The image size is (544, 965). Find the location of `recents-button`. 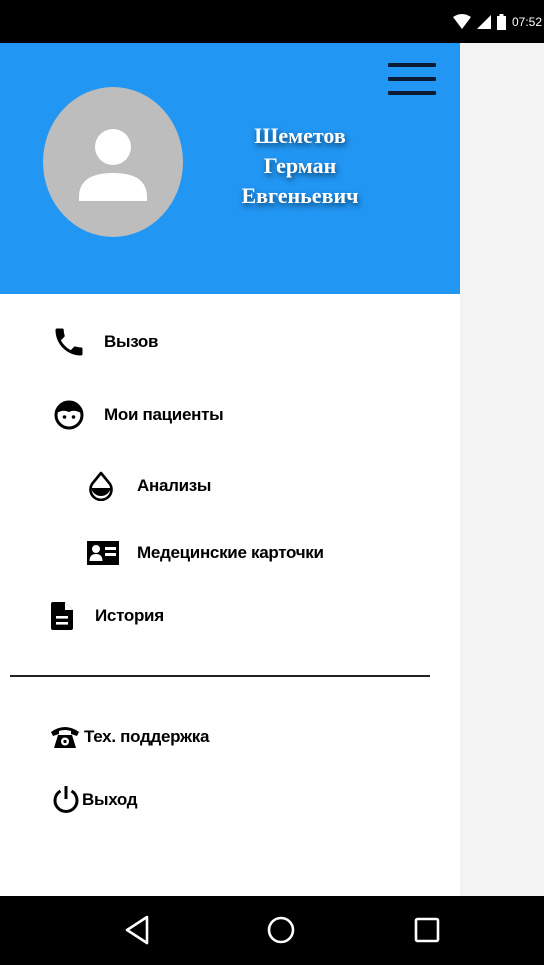

recents-button is located at coordinates (427, 930).